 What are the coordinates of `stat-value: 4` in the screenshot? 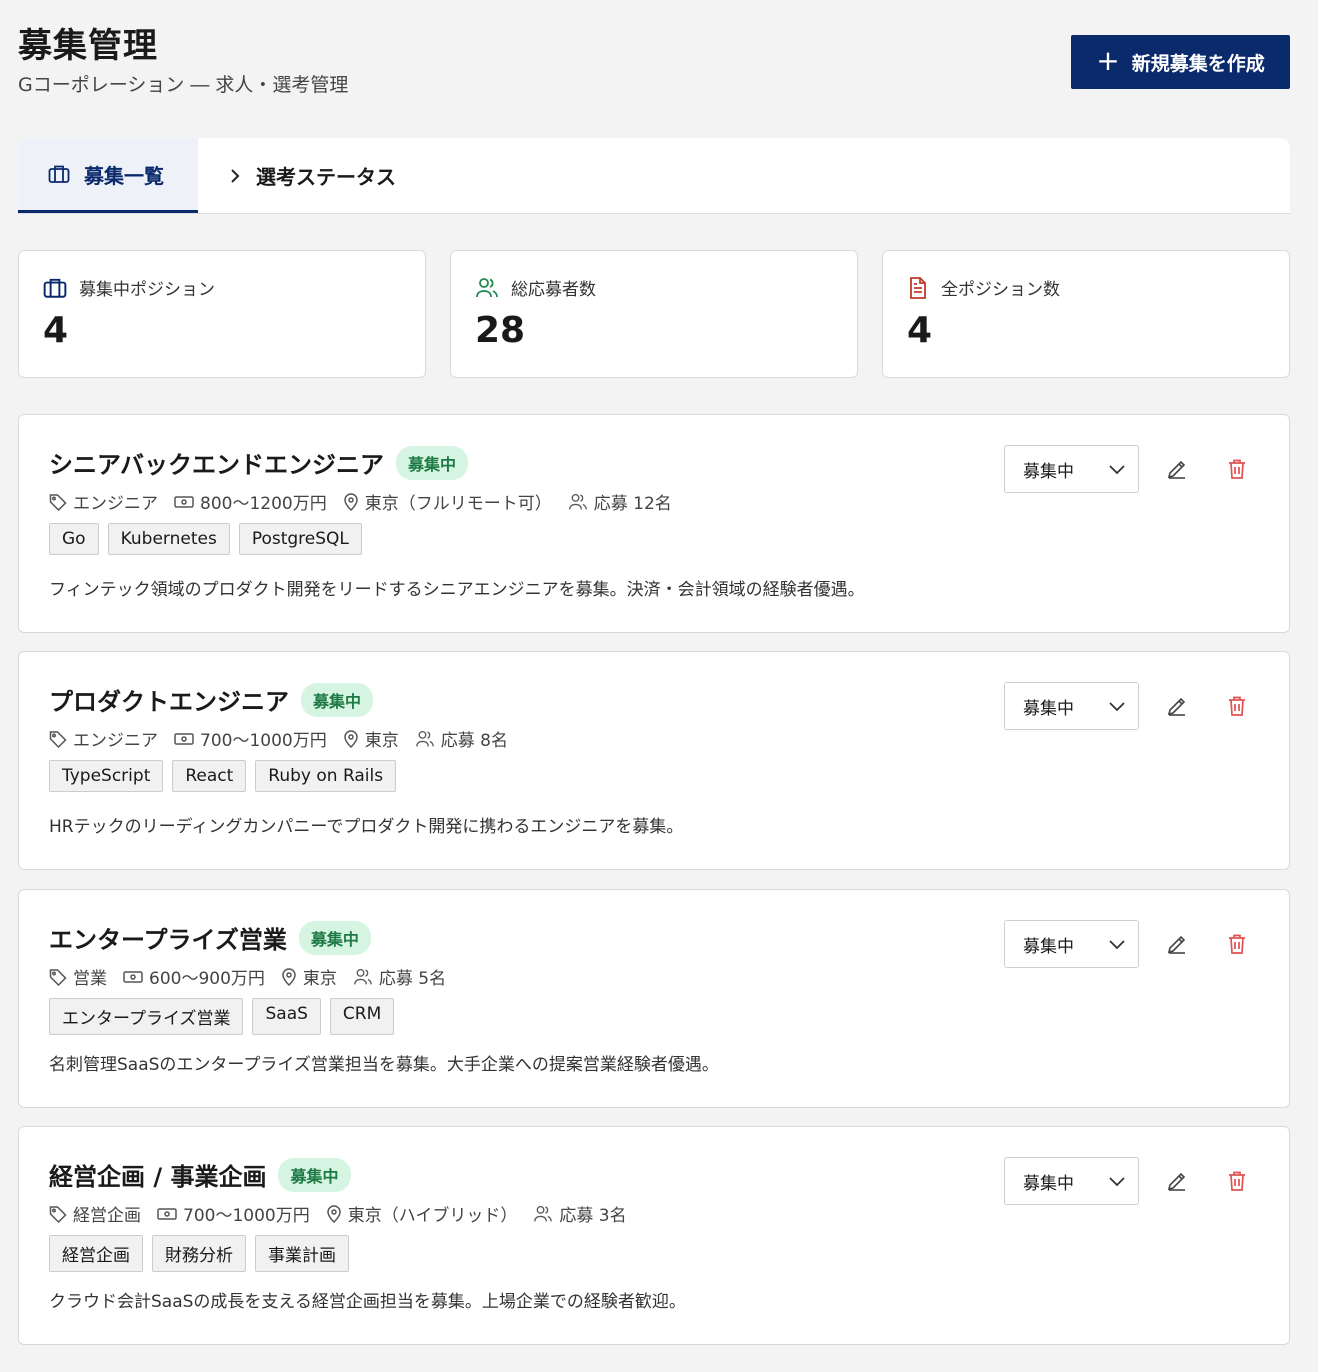 It's located at (920, 330).